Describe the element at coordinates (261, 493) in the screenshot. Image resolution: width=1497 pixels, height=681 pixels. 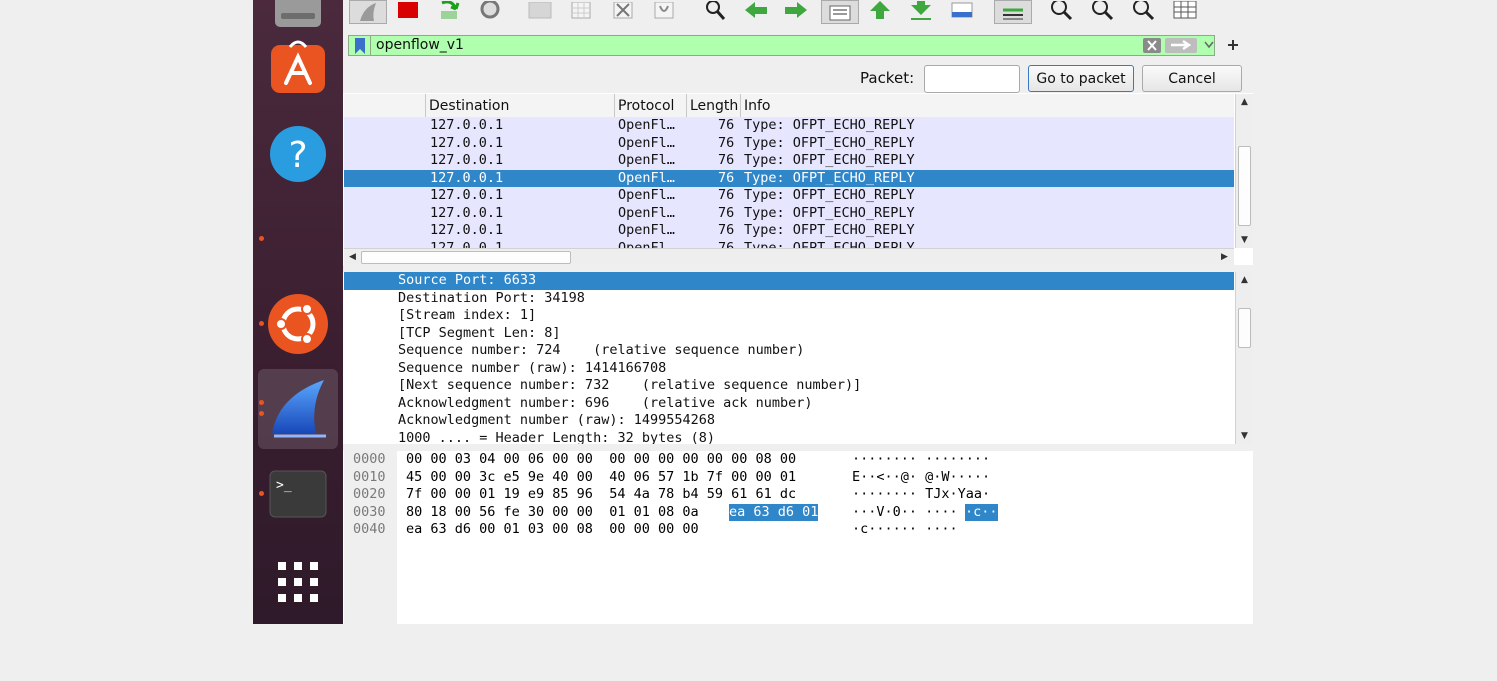
I see `running-indicator` at that location.